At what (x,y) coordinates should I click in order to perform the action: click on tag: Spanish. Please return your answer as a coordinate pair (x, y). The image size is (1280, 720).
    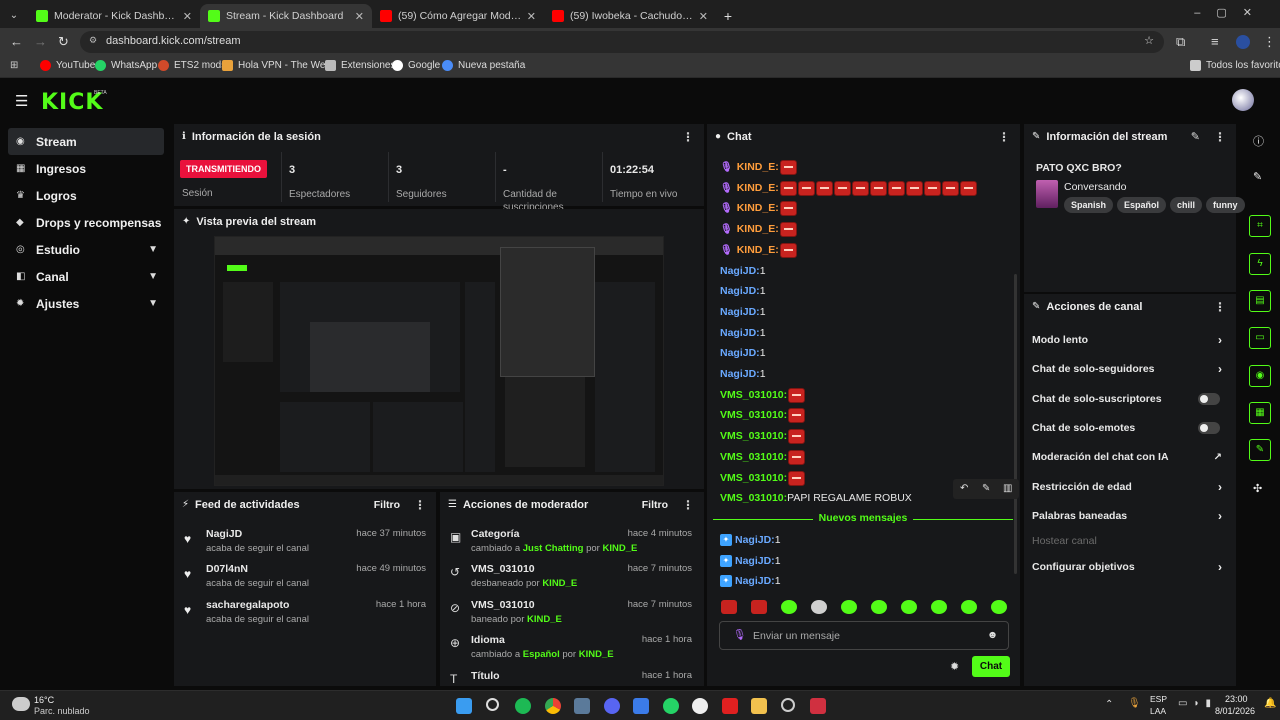
    Looking at the image, I should click on (1089, 205).